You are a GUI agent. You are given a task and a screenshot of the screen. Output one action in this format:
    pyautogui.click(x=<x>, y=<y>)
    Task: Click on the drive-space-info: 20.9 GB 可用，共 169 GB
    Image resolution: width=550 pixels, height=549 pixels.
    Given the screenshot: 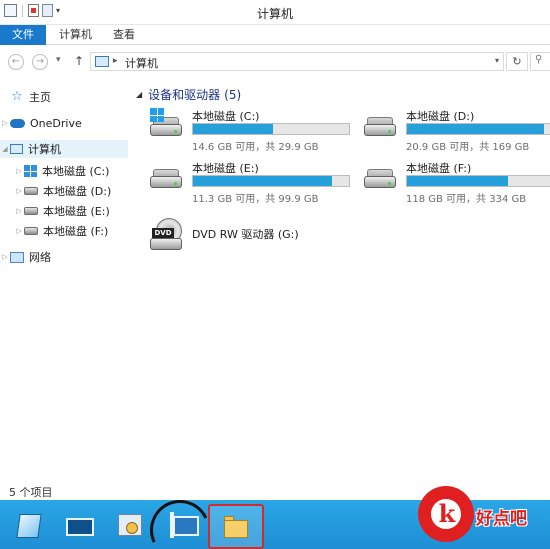 What is the action you would take?
    pyautogui.click(x=468, y=147)
    